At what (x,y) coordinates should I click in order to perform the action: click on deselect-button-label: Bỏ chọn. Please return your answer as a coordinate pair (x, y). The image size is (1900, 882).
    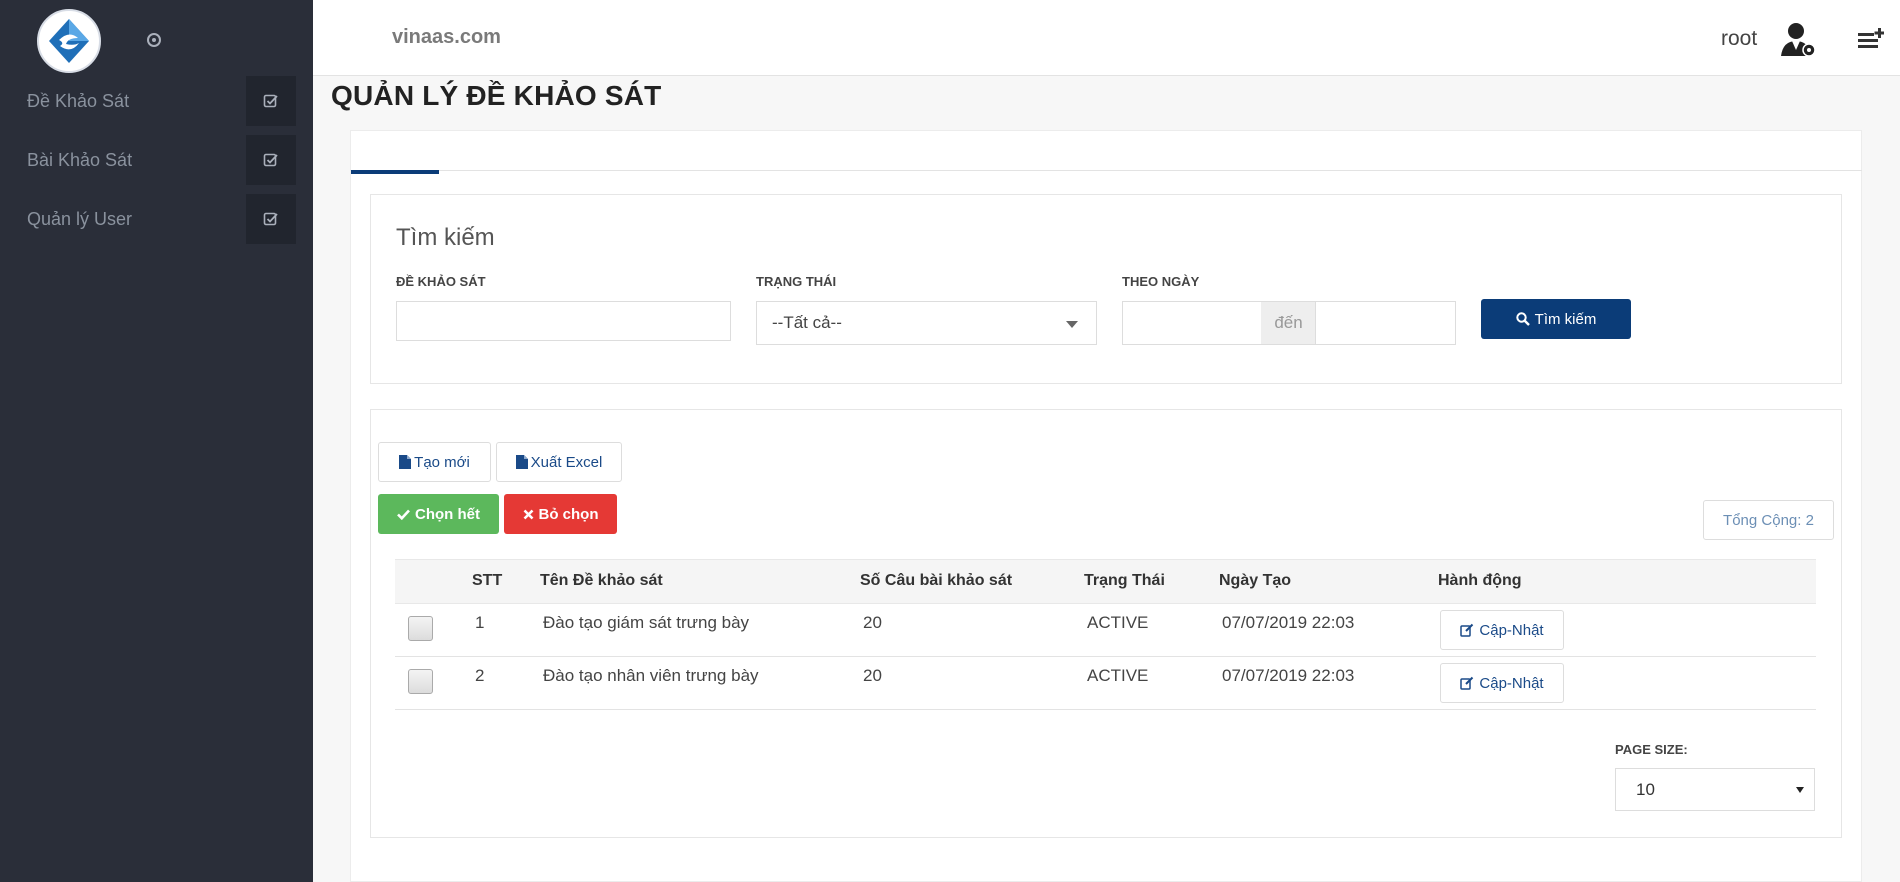
    Looking at the image, I should click on (568, 514).